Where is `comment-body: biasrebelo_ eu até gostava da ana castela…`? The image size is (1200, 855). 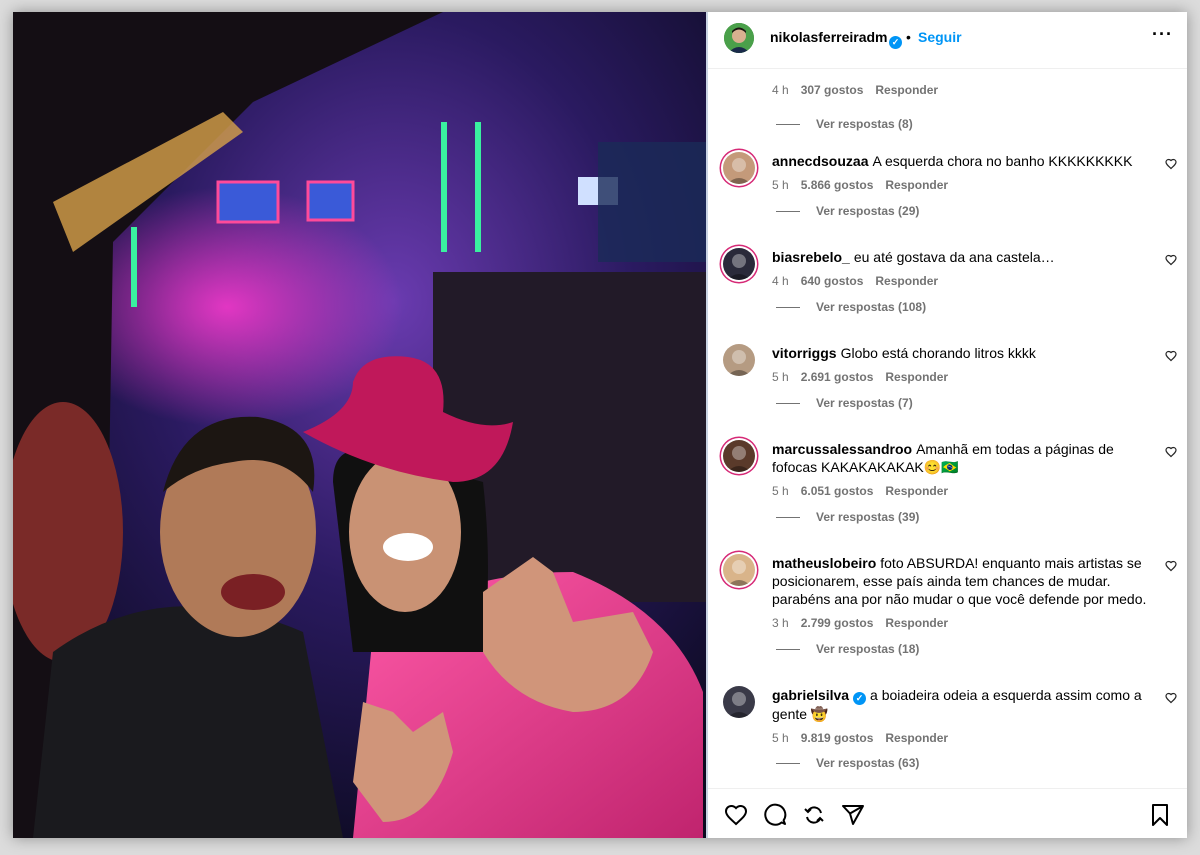 comment-body: biasrebelo_ eu até gostava da ana castela… is located at coordinates (962, 269).